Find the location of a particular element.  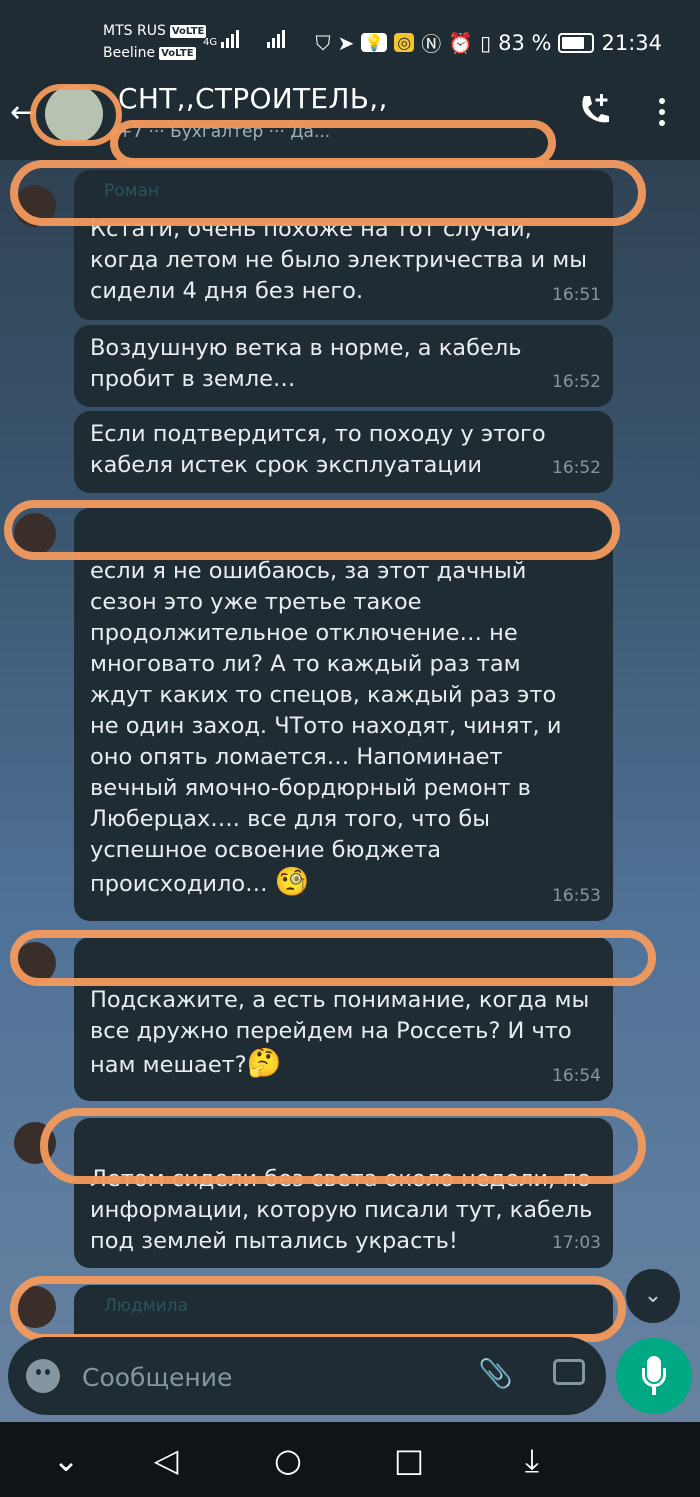

message-composer: 📎 is located at coordinates (307, 1376).